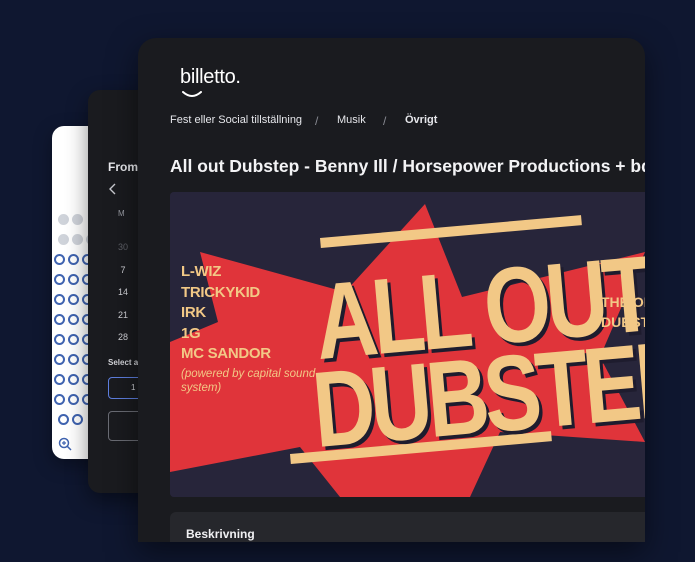  Describe the element at coordinates (623, 302) in the screenshot. I see `poster-side-line: THE OR` at that location.